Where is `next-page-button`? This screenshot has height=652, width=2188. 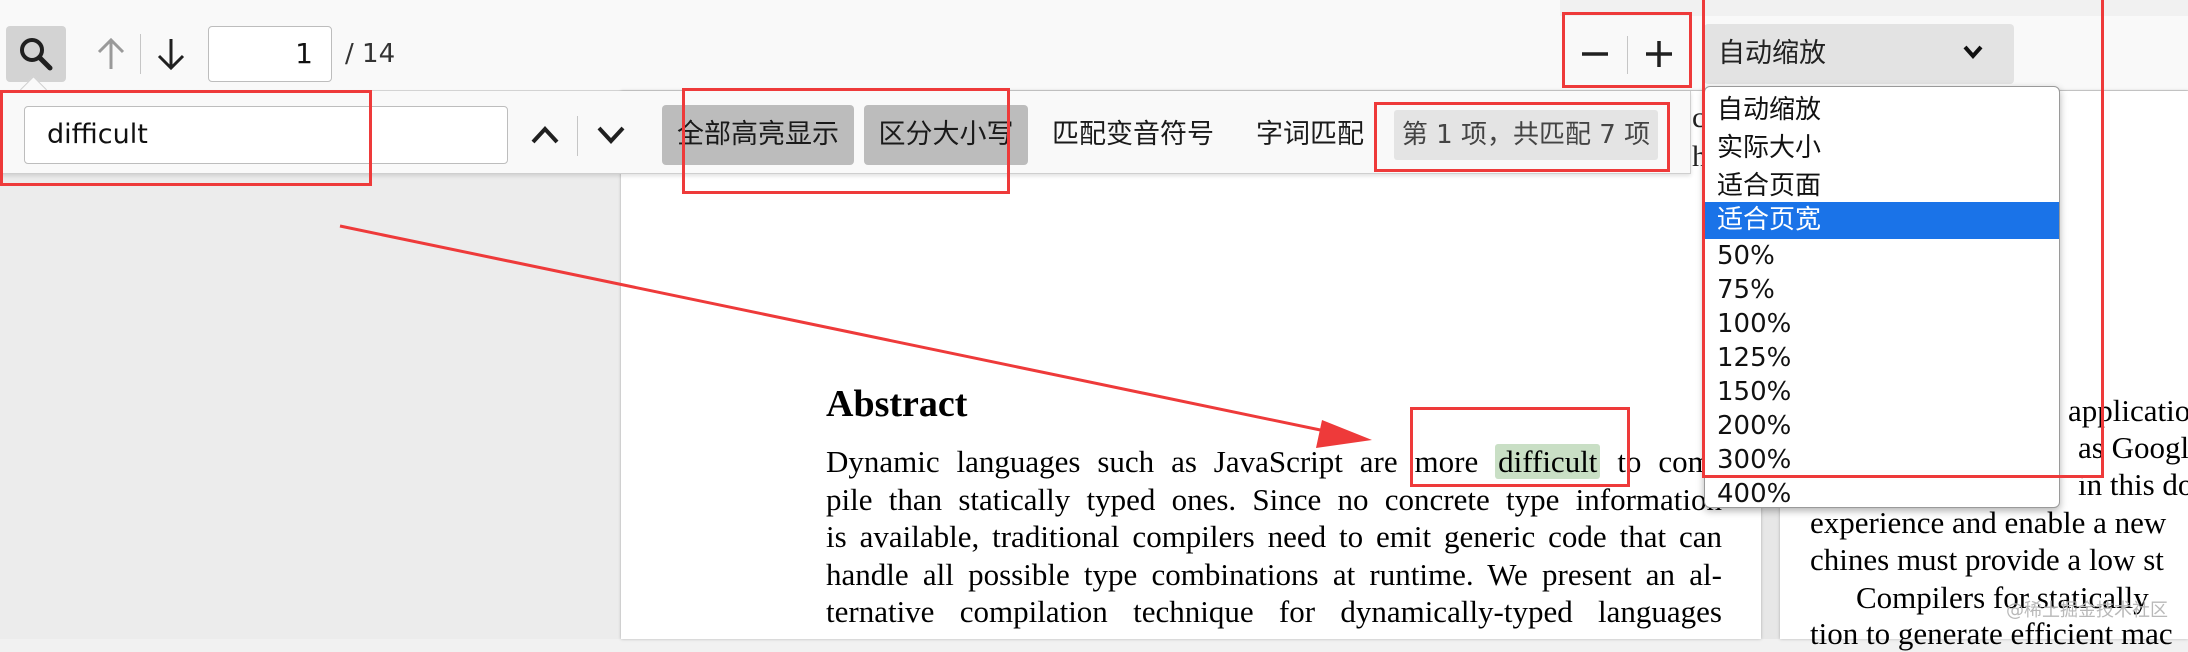 next-page-button is located at coordinates (171, 54).